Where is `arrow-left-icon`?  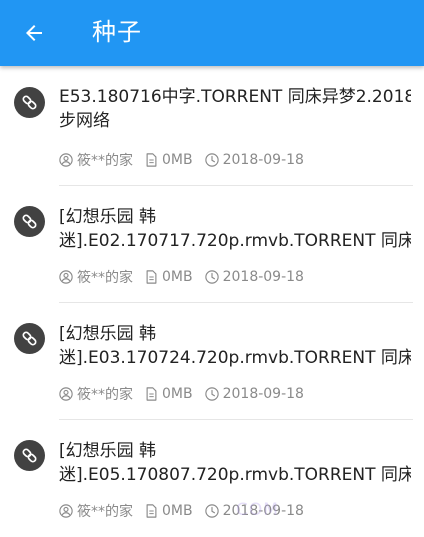
arrow-left-icon is located at coordinates (34, 33).